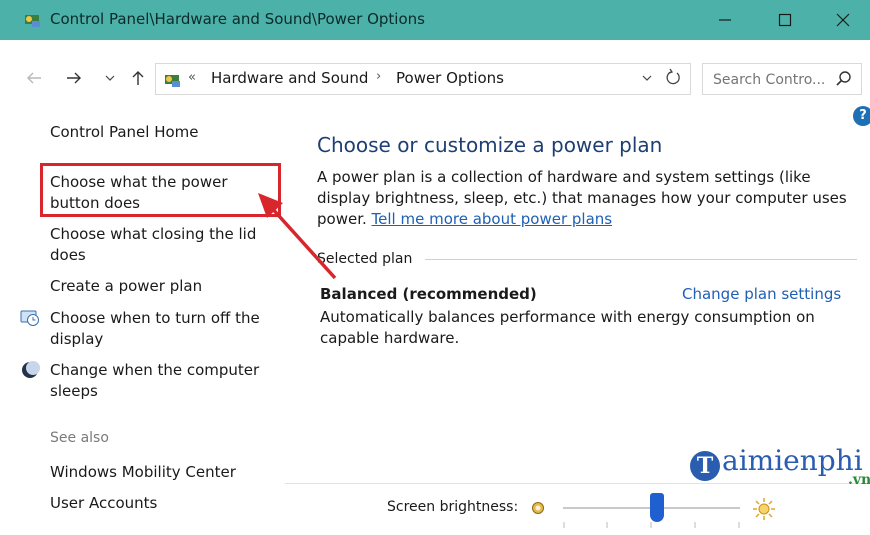  Describe the element at coordinates (143, 472) in the screenshot. I see `sidebar-item-mobility-center: Windows Mobility Center` at that location.